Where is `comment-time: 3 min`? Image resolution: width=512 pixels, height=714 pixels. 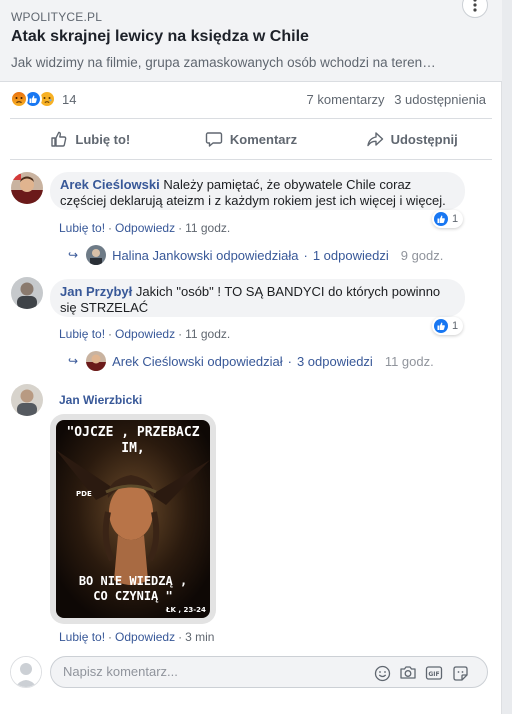
comment-time: 3 min is located at coordinates (199, 637).